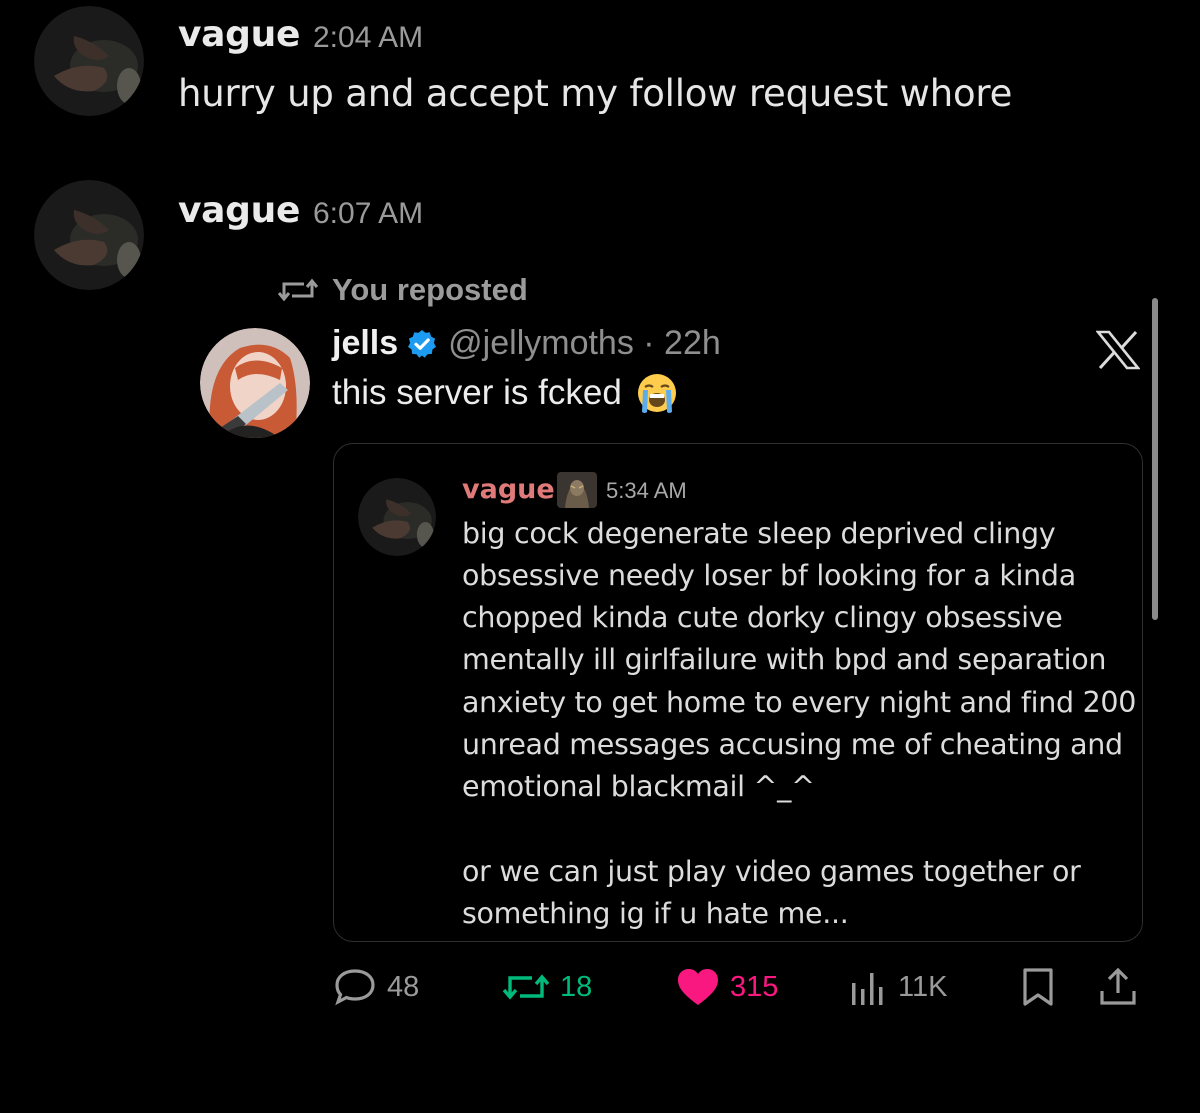 The image size is (1200, 1113). Describe the element at coordinates (867, 989) in the screenshot. I see `analytics-icon` at that location.